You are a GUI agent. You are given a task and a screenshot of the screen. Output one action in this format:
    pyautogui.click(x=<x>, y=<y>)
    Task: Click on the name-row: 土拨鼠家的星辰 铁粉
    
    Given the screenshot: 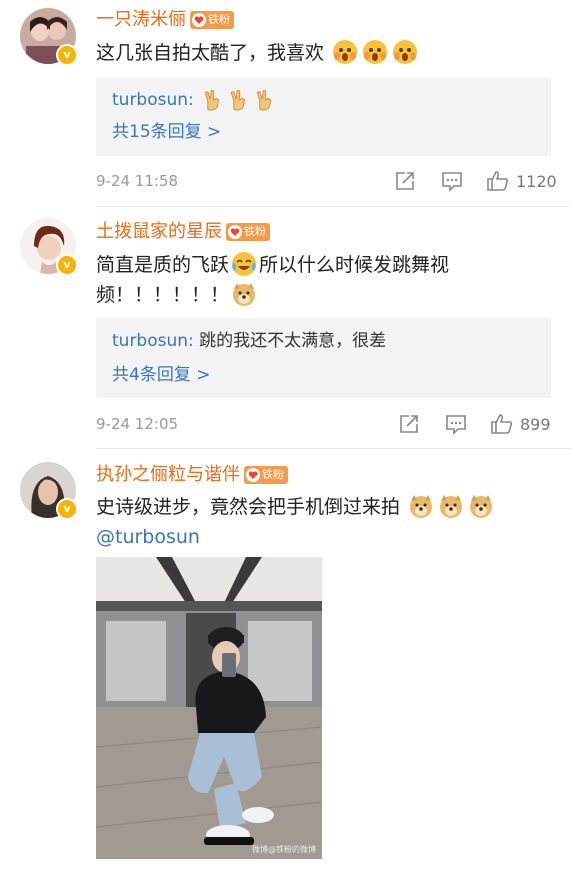 What is the action you would take?
    pyautogui.click(x=183, y=232)
    